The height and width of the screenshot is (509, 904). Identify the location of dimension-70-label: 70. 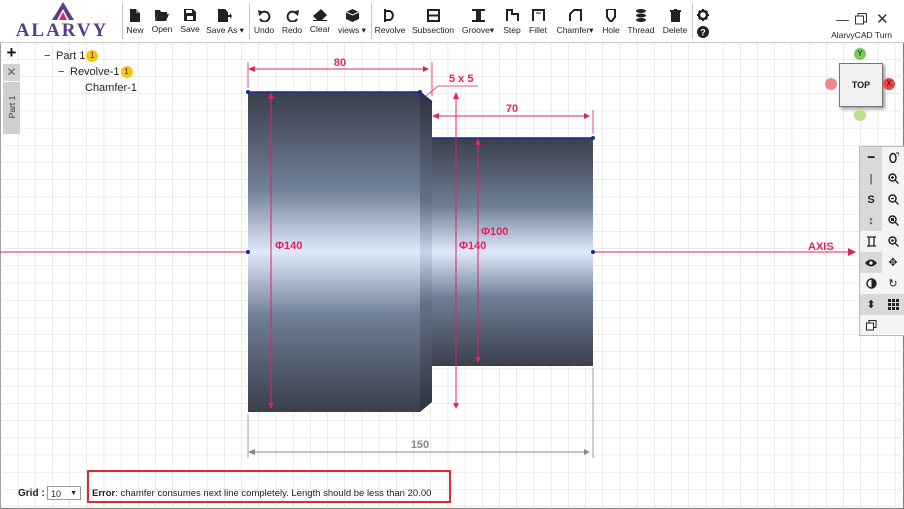
(512, 109).